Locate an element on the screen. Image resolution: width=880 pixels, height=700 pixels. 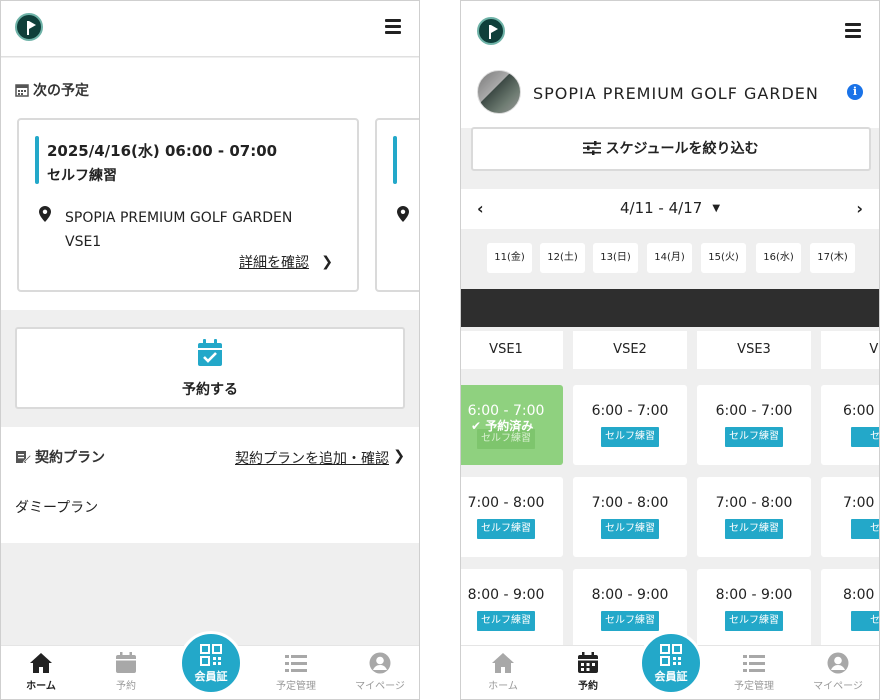
day-tab: 16(水) is located at coordinates (778, 258).